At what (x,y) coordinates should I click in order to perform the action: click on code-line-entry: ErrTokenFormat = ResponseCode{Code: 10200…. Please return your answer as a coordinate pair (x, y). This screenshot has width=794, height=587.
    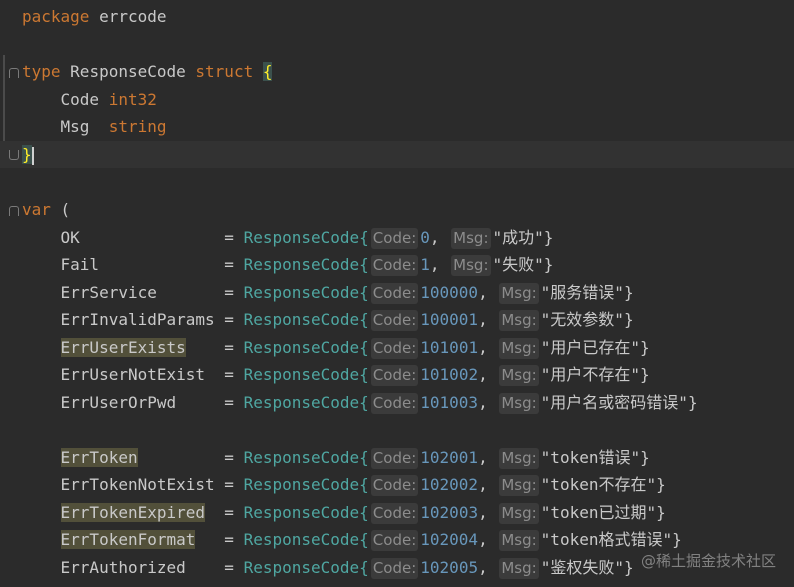
    Looking at the image, I should click on (397, 539).